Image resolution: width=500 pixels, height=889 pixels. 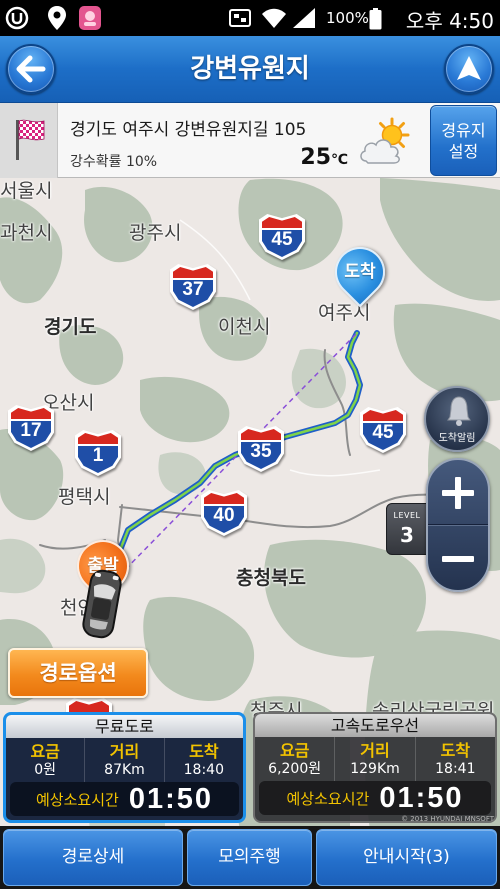 I want to click on car-icon, so click(x=102, y=604).